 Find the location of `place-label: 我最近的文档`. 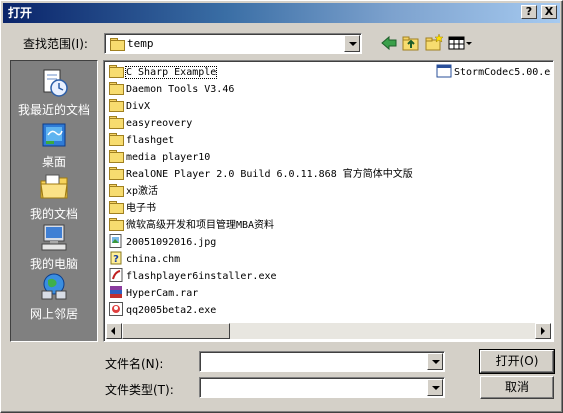

place-label: 我最近的文档 is located at coordinates (53, 110).